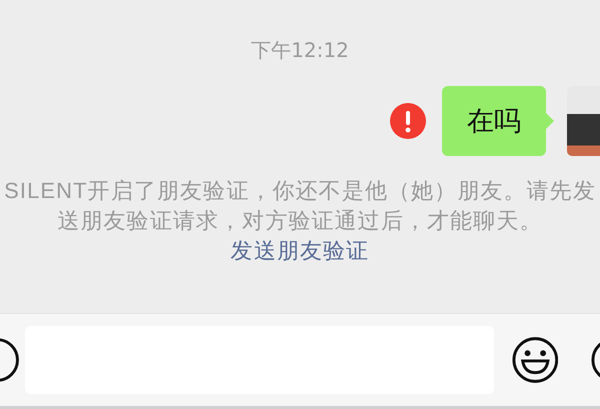 This screenshot has width=600, height=409. What do you see at coordinates (300, 250) in the screenshot?
I see `send-verification-link: 发送朋友验证` at bounding box center [300, 250].